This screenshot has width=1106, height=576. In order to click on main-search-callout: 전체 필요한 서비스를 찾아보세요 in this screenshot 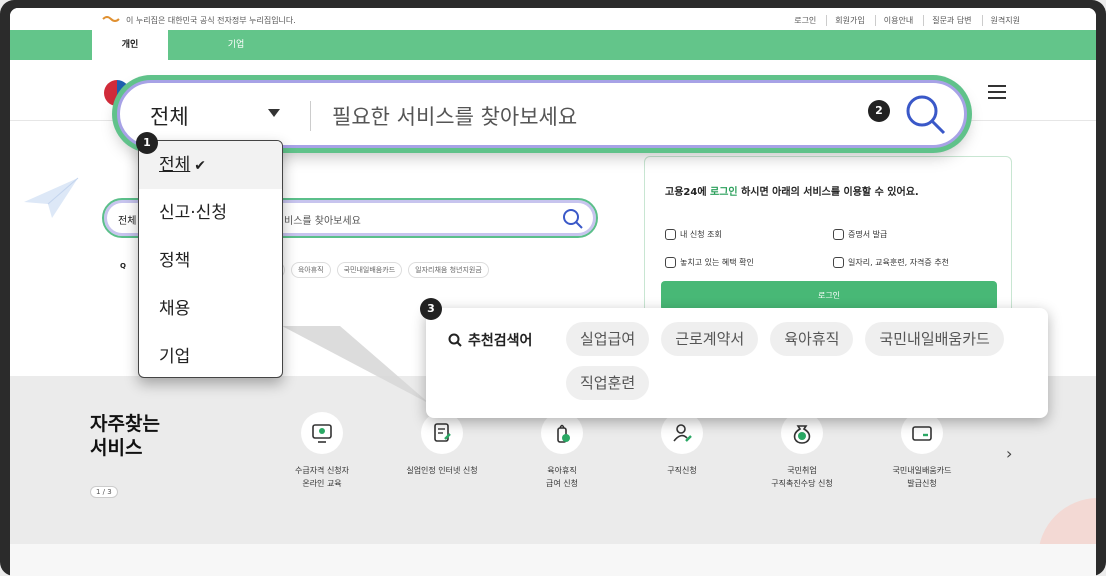, I will do `click(542, 114)`.